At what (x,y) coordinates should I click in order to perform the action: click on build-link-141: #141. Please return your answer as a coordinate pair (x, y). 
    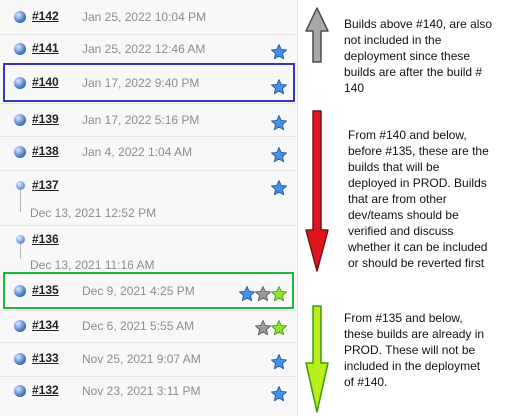
    Looking at the image, I should click on (45, 48).